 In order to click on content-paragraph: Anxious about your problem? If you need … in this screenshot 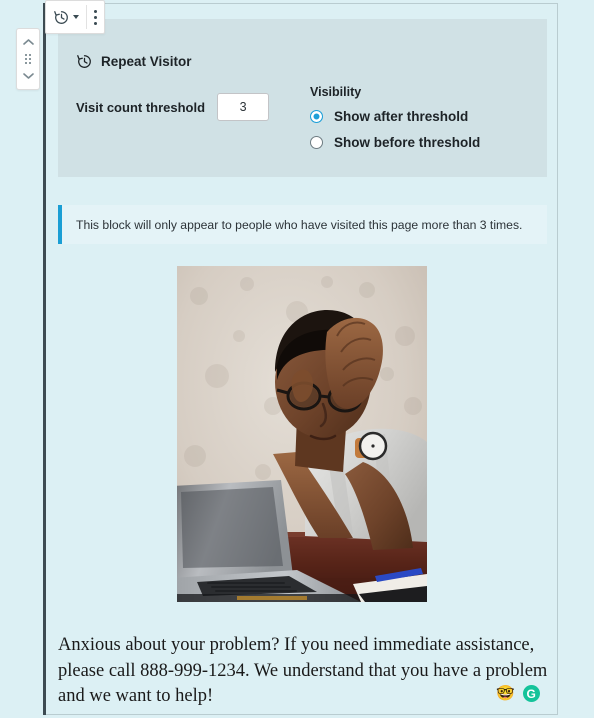, I will do `click(304, 671)`.